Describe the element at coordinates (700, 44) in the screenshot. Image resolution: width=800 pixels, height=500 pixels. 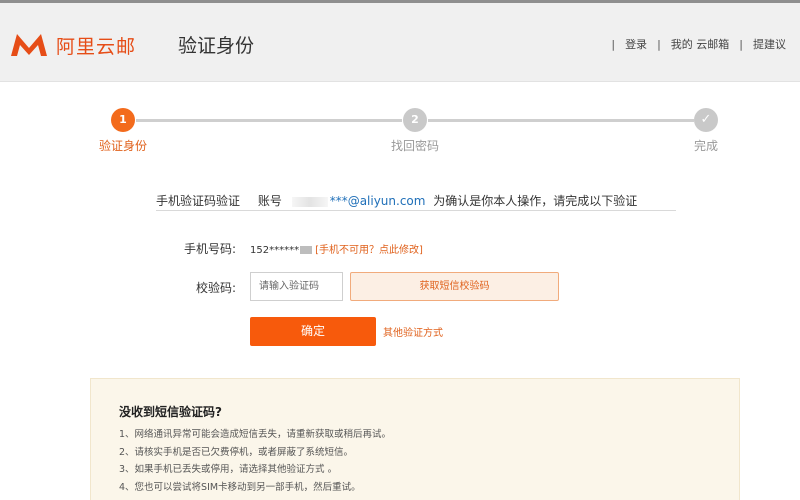
I see `nav-my-mailbox-link: 我的 云邮箱` at that location.